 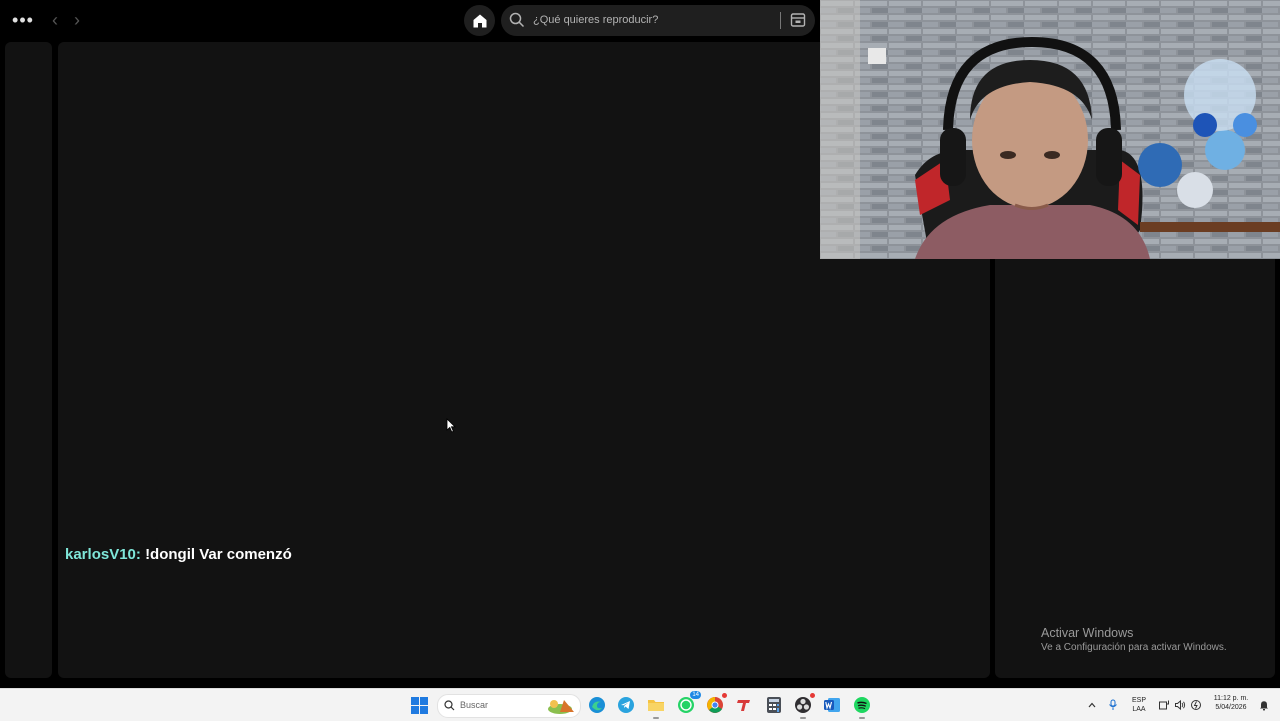 I want to click on word-icon, so click(x=832, y=705).